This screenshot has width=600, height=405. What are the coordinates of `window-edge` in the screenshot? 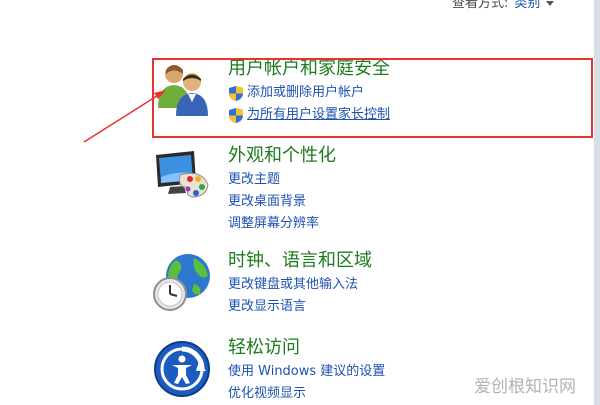 It's located at (597, 202).